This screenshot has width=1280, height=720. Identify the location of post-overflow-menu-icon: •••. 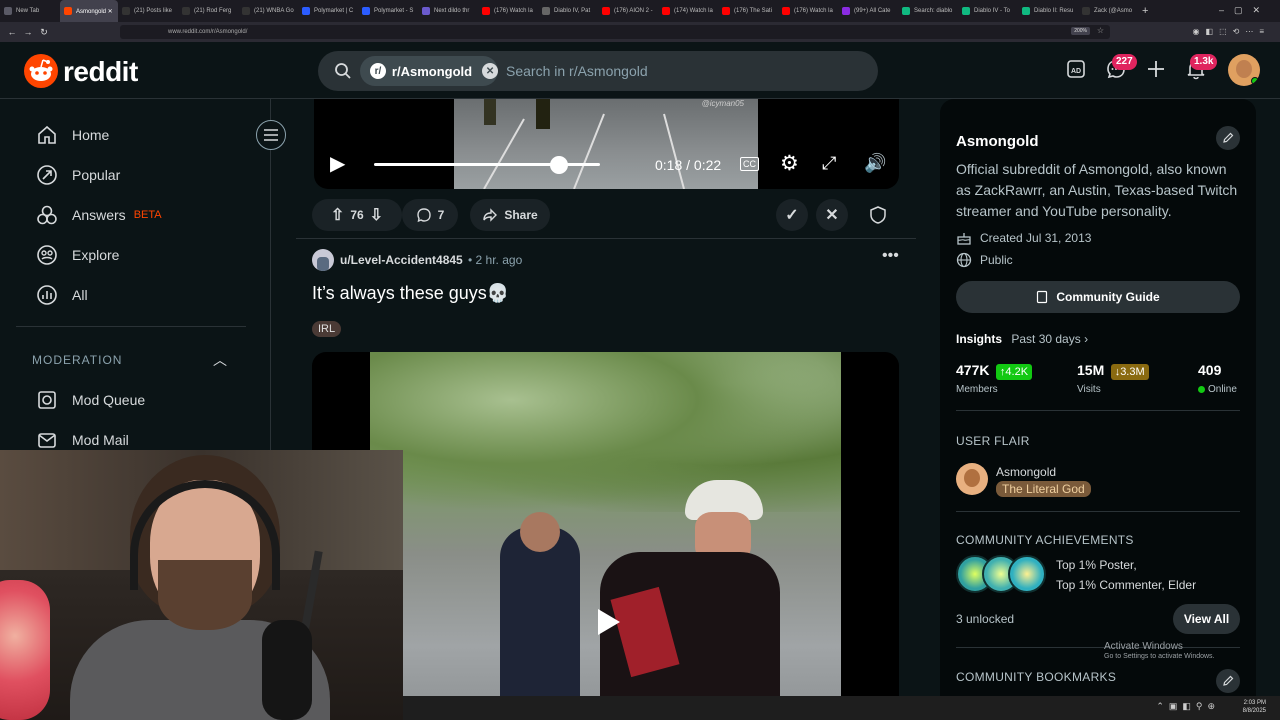
(890, 256).